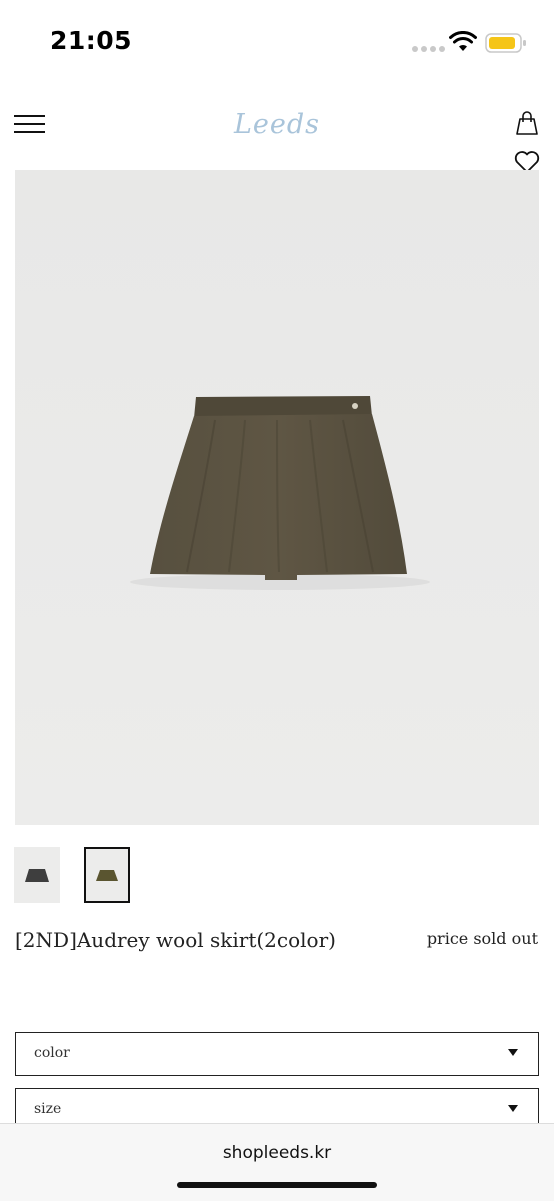  What do you see at coordinates (277, 1185) in the screenshot?
I see `home-indicator` at bounding box center [277, 1185].